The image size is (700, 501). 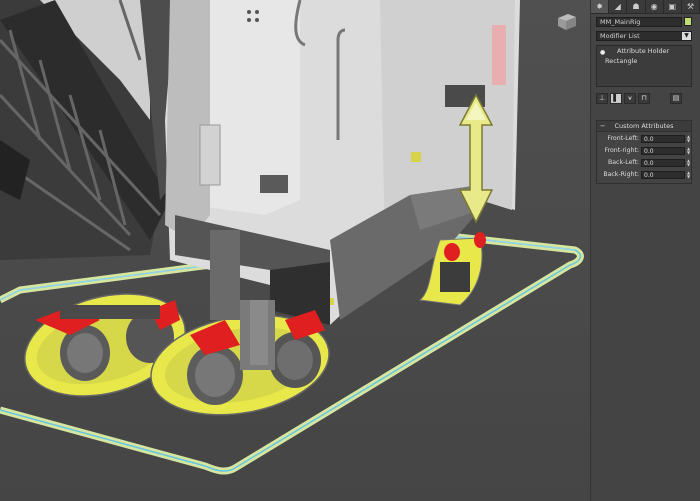 What do you see at coordinates (663, 151) in the screenshot?
I see `front-right-spinner: 0.0` at bounding box center [663, 151].